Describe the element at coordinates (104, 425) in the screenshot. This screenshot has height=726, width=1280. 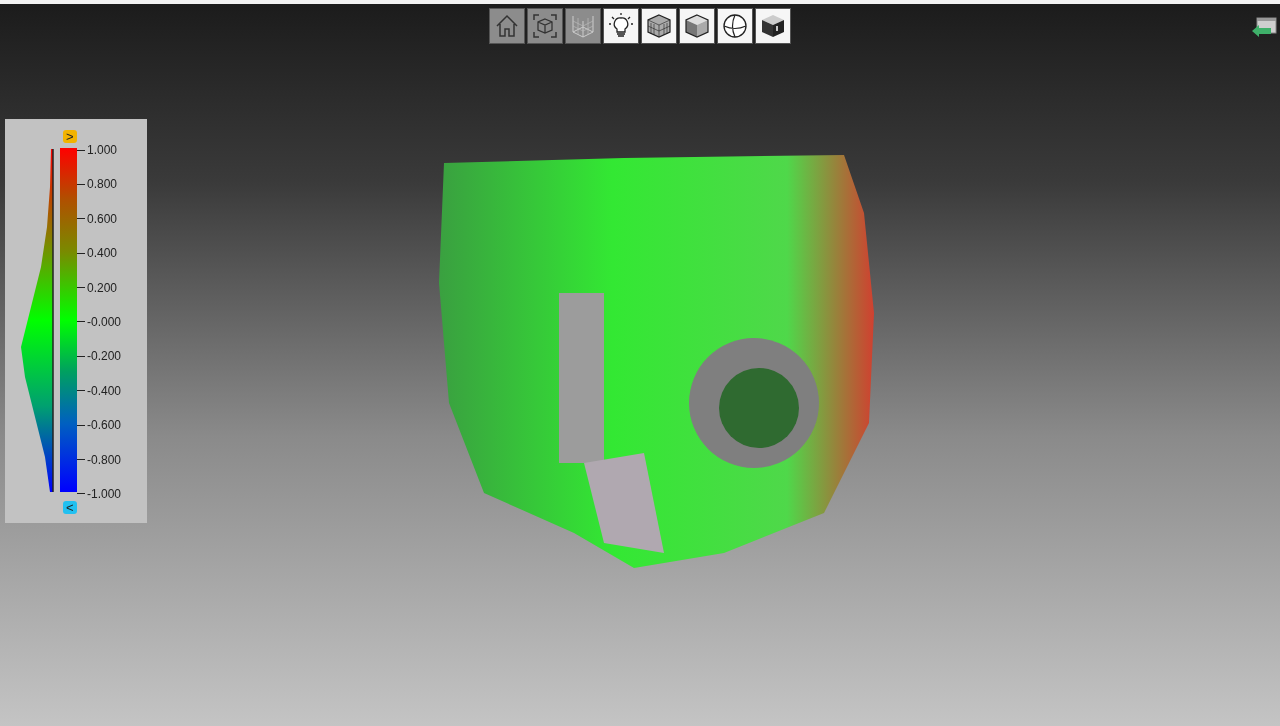
I see `scale-label: -0.600` at that location.